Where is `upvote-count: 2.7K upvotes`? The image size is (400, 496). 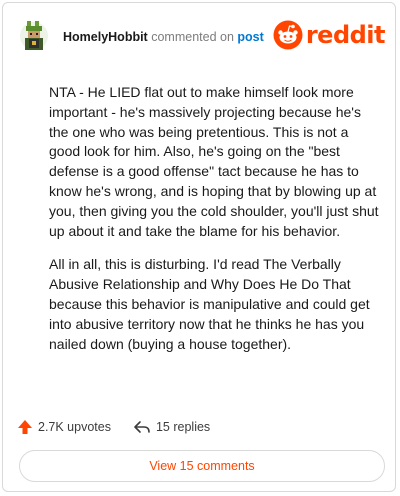
upvote-count: 2.7K upvotes is located at coordinates (74, 427).